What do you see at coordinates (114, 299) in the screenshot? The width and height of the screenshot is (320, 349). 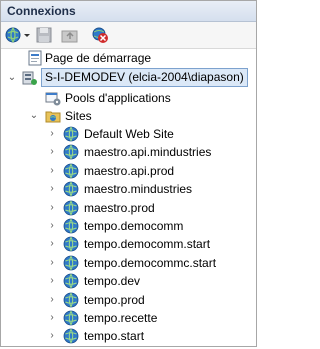 I see `site-label: tempo.prod` at bounding box center [114, 299].